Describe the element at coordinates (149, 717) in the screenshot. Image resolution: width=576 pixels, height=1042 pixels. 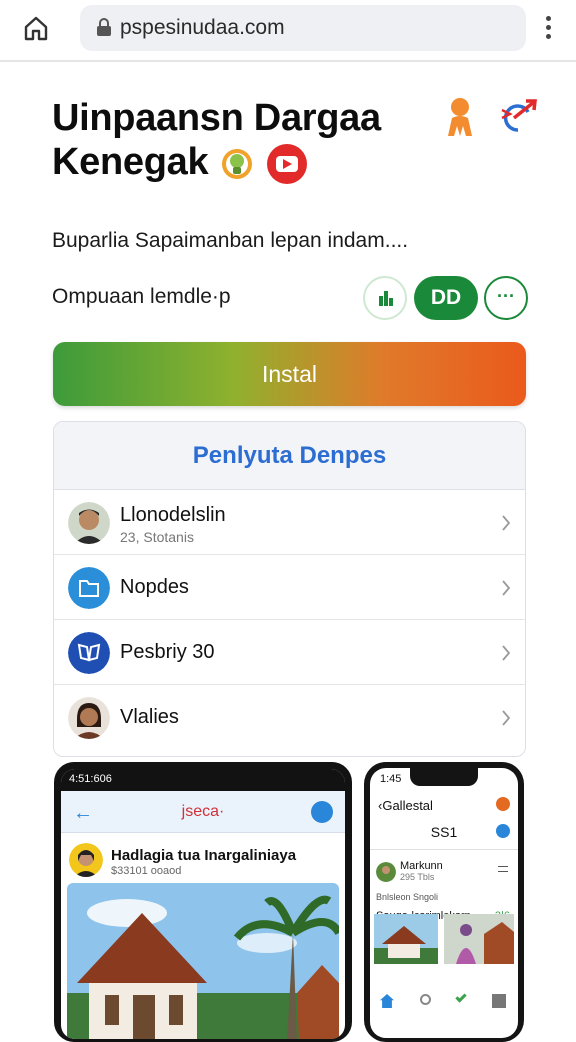
I see `list-item-label: Vlalies` at that location.